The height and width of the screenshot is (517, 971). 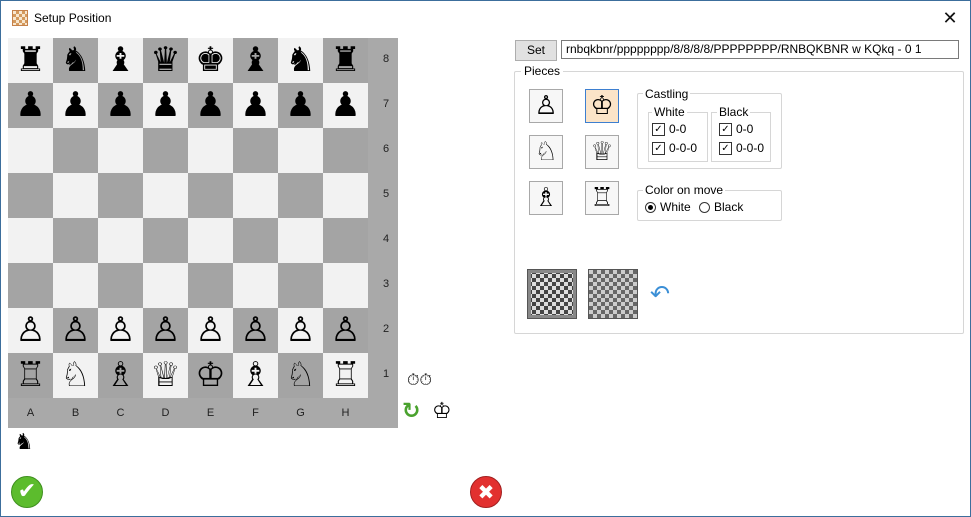 What do you see at coordinates (255, 240) in the screenshot?
I see `square-f4` at bounding box center [255, 240].